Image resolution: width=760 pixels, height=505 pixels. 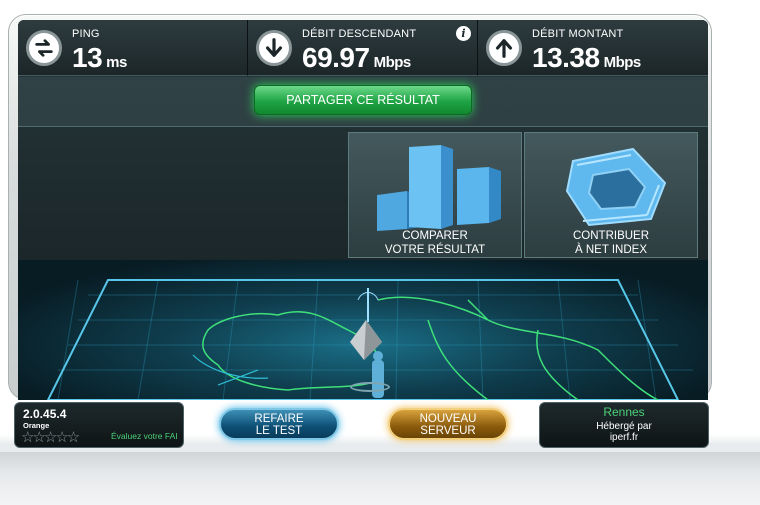 I want to click on new-server-button: NOUVEAU SERVEUR, so click(x=448, y=424).